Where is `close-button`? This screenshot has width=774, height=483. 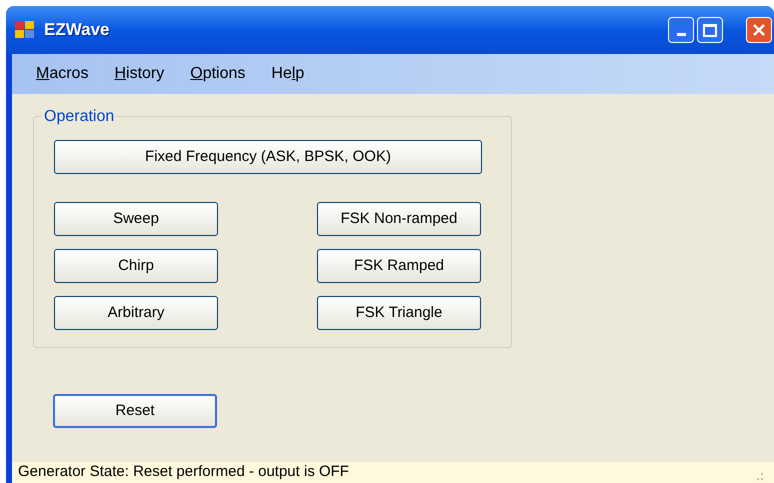
close-button is located at coordinates (759, 30).